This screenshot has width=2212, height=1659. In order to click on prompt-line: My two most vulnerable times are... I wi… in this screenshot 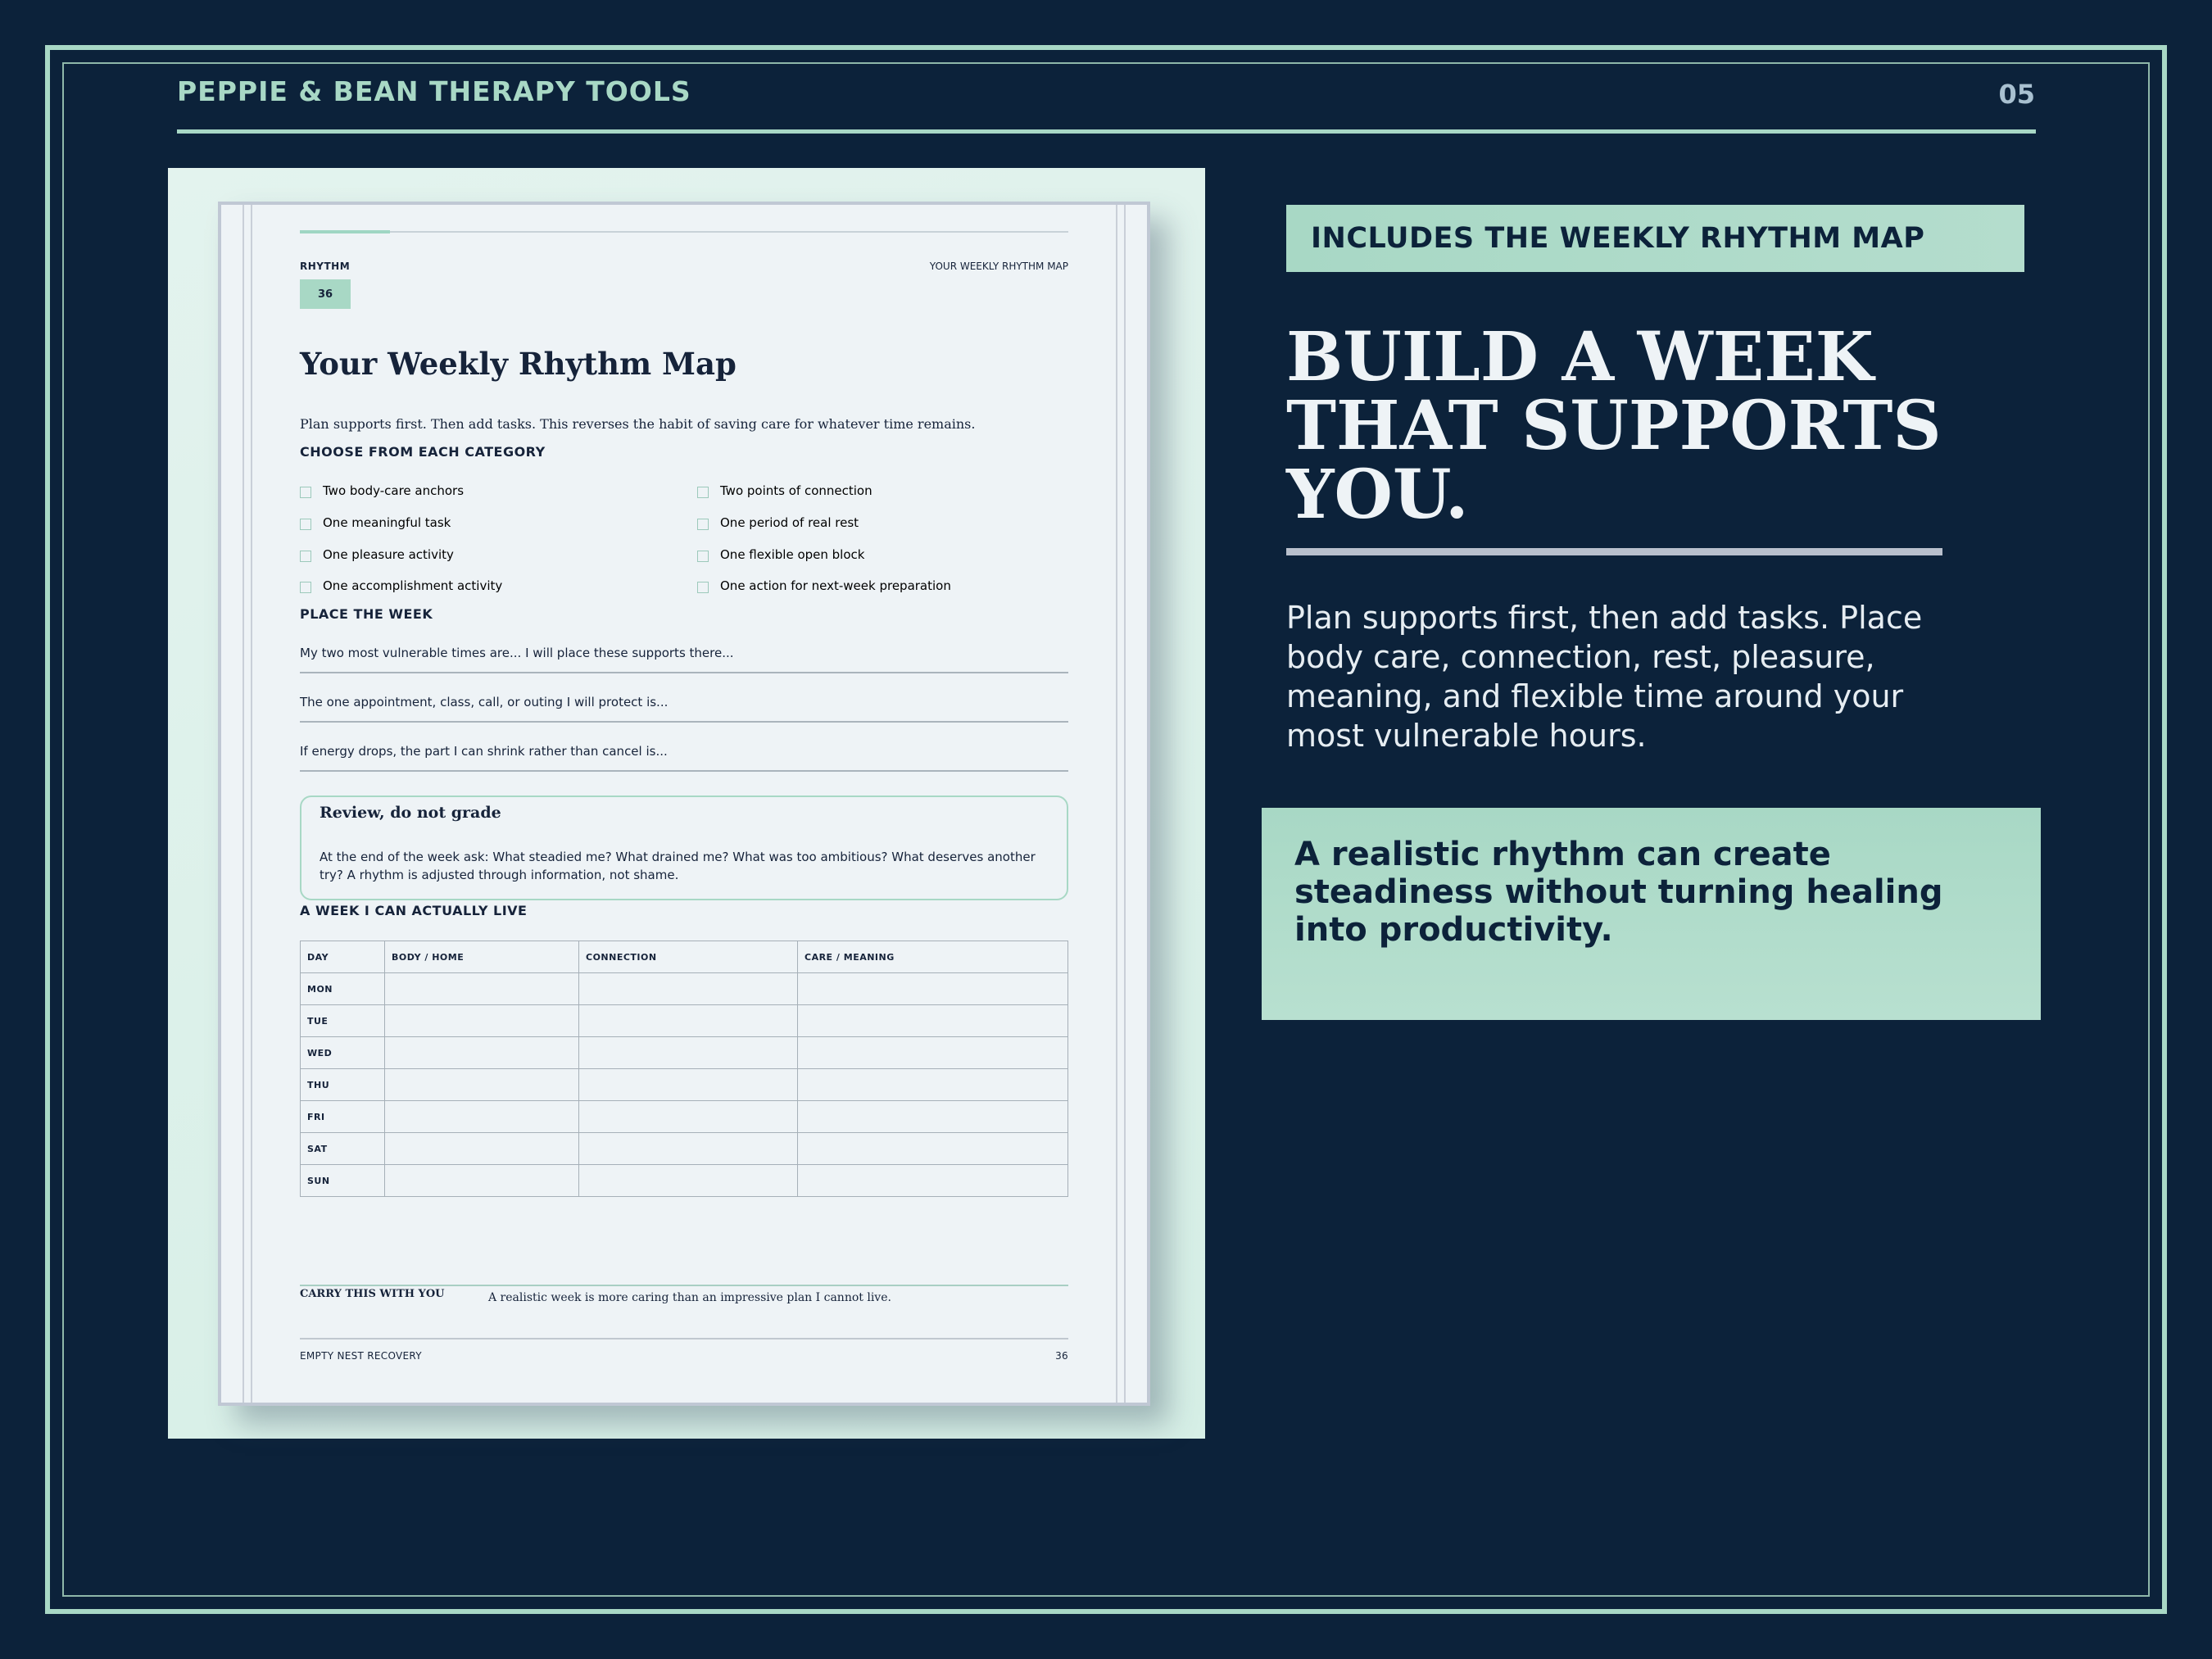, I will do `click(684, 659)`.